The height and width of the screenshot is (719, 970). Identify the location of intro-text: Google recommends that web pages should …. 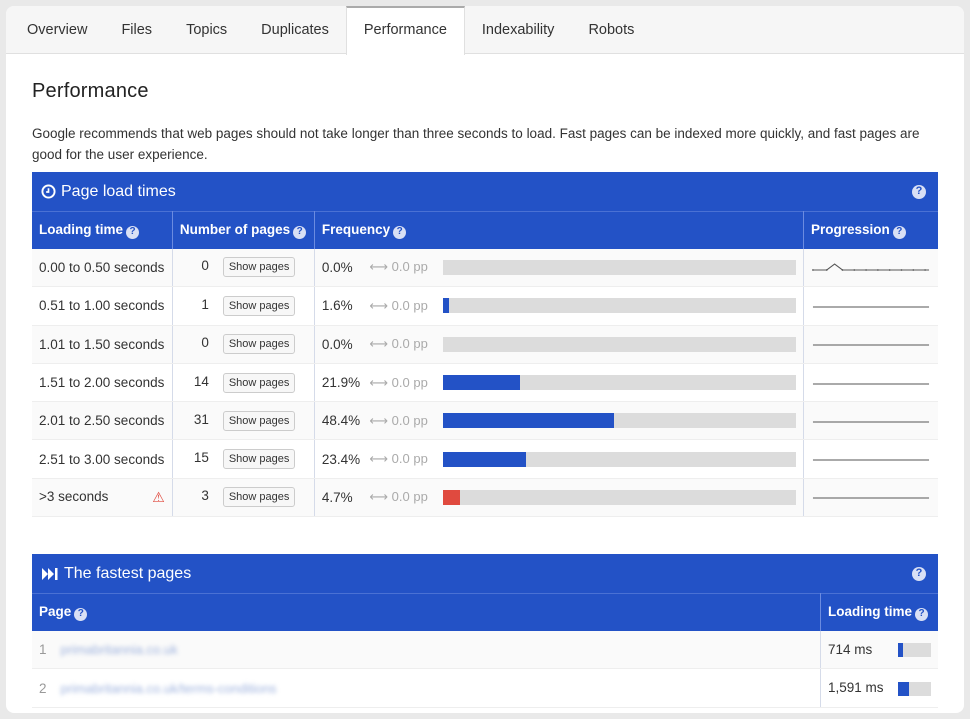
(476, 144).